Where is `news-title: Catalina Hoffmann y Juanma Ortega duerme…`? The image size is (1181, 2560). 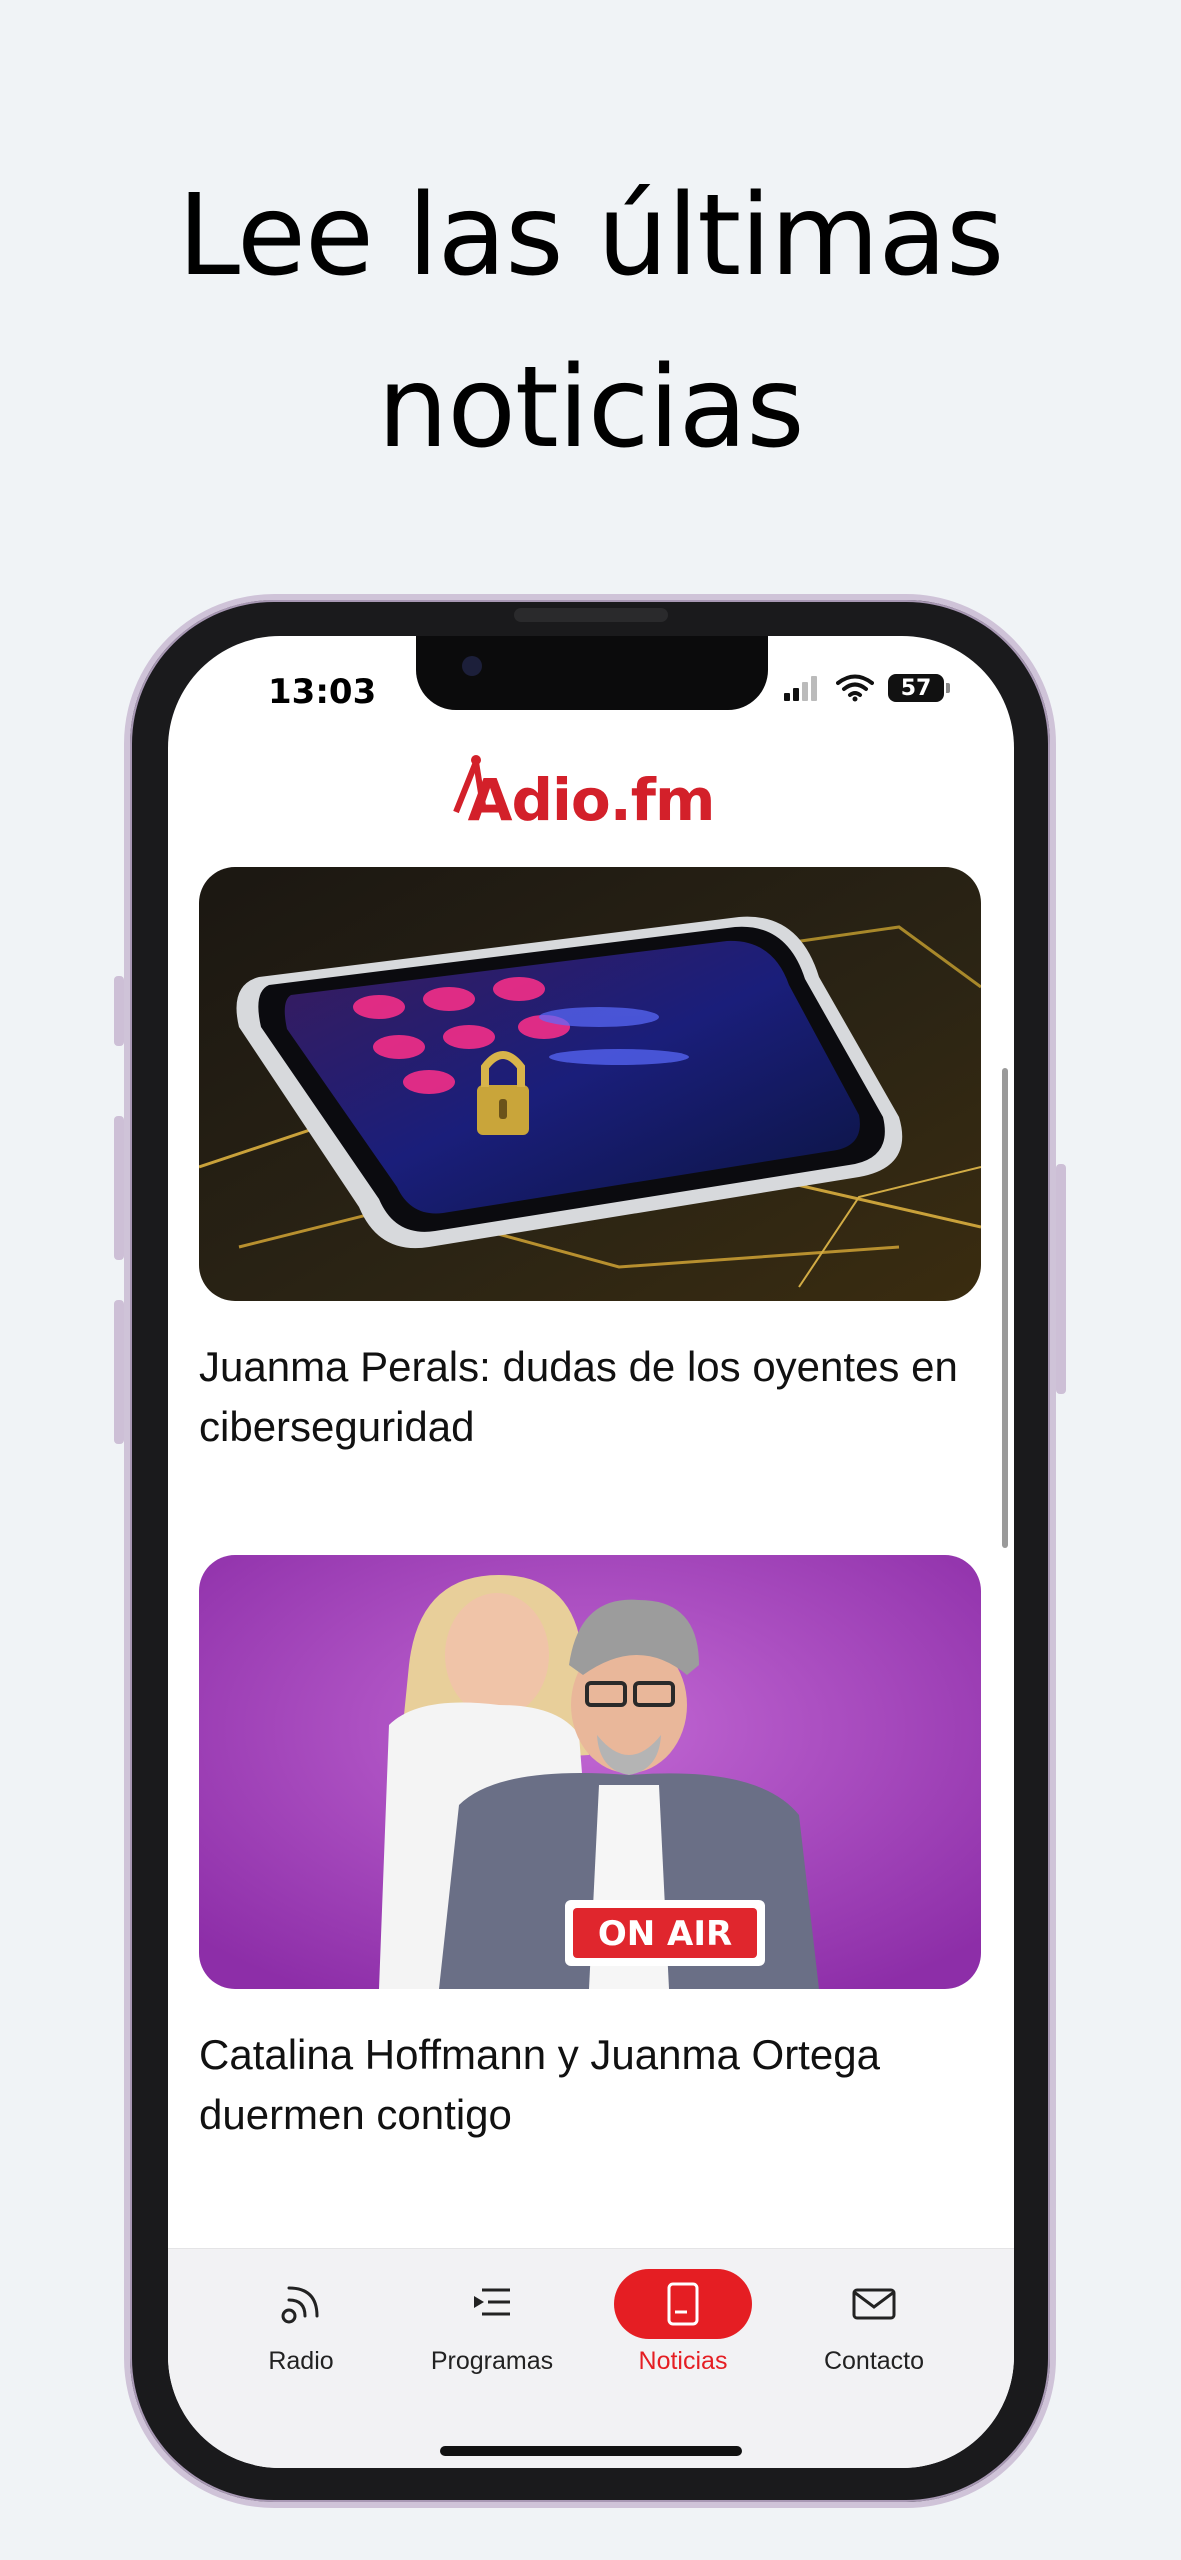
news-title: Catalina Hoffmann y Juanma Ortega duerme… is located at coordinates (590, 2085).